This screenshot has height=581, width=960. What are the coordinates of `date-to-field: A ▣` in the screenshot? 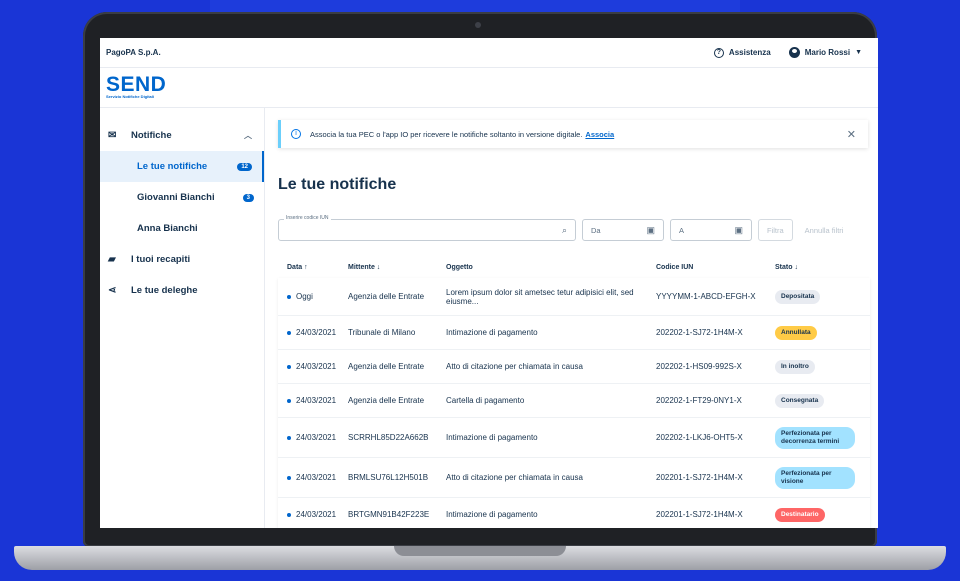 It's located at (711, 230).